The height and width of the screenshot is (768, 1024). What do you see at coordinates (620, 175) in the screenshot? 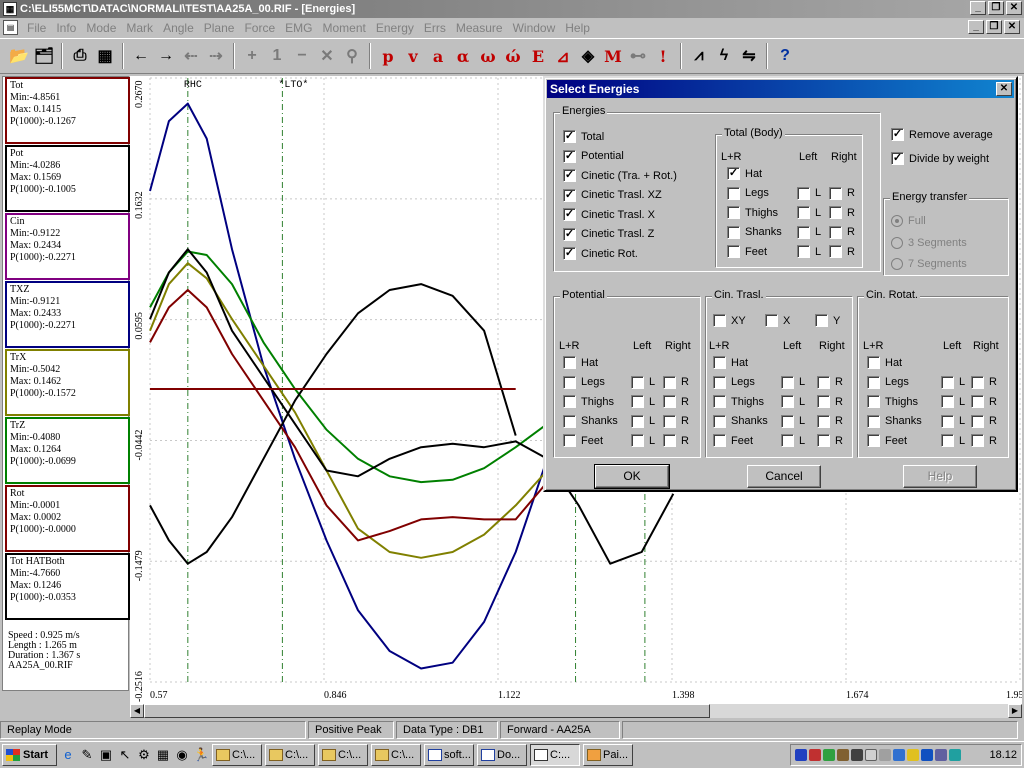
I see `energy-checkbox: ✓ Cinetic (Tra. + Rot.)` at bounding box center [620, 175].